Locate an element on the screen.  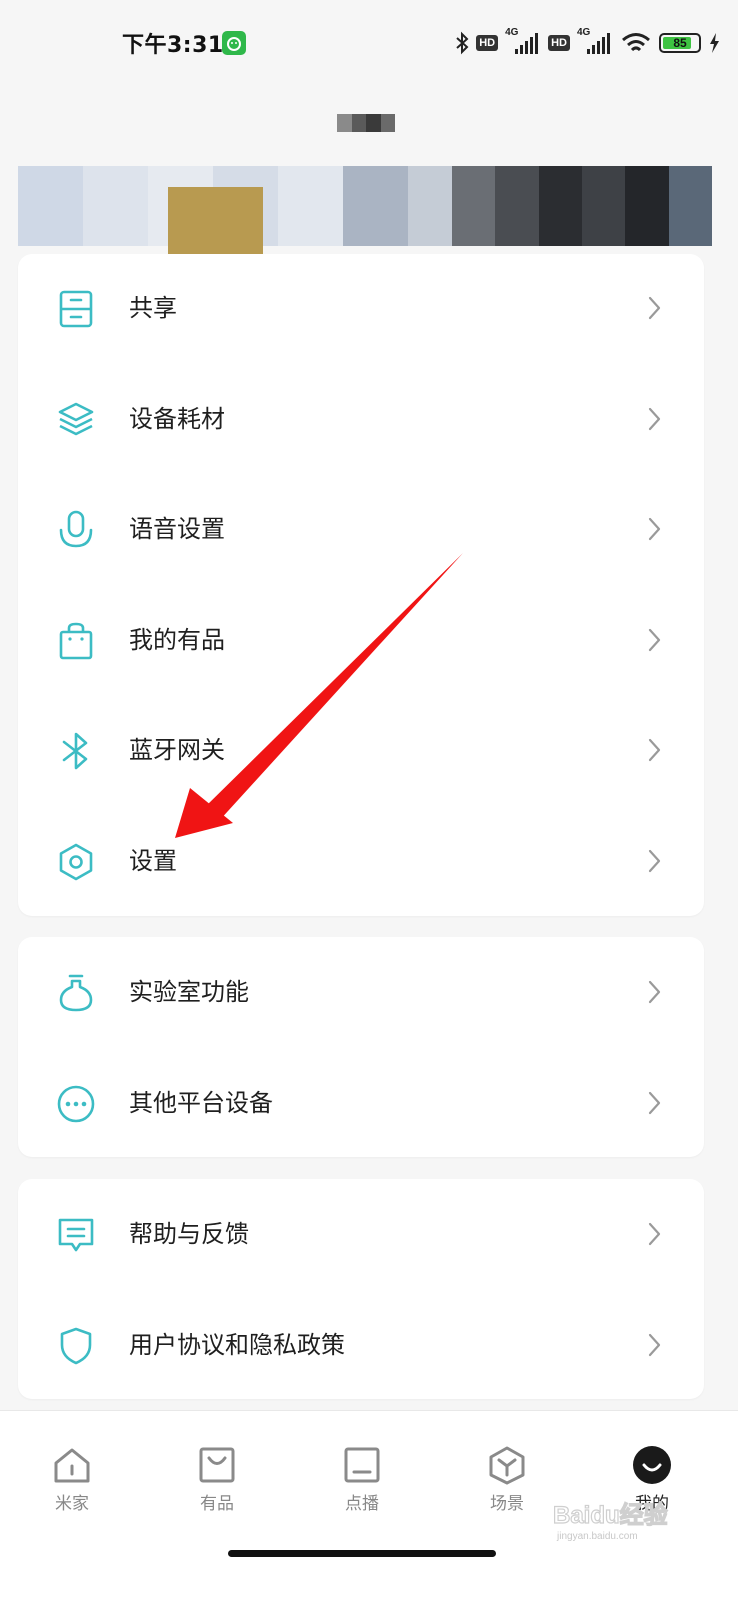
home-icon is located at coordinates (72, 1465).